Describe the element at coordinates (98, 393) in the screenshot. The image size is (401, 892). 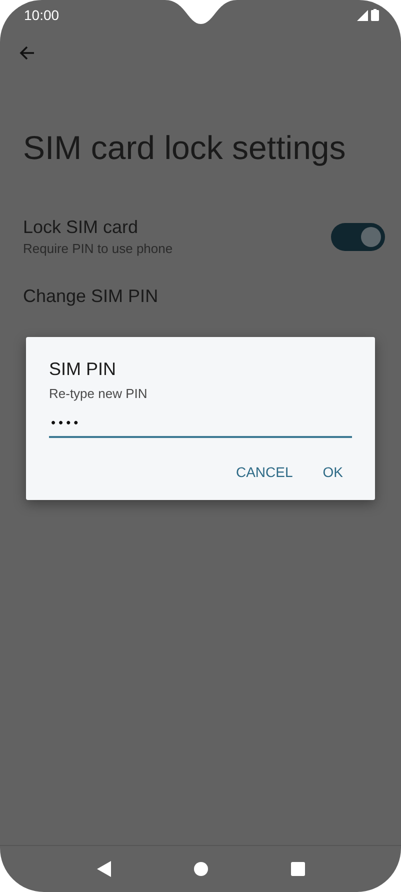
I see `dialog-message: Re-type new PIN` at that location.